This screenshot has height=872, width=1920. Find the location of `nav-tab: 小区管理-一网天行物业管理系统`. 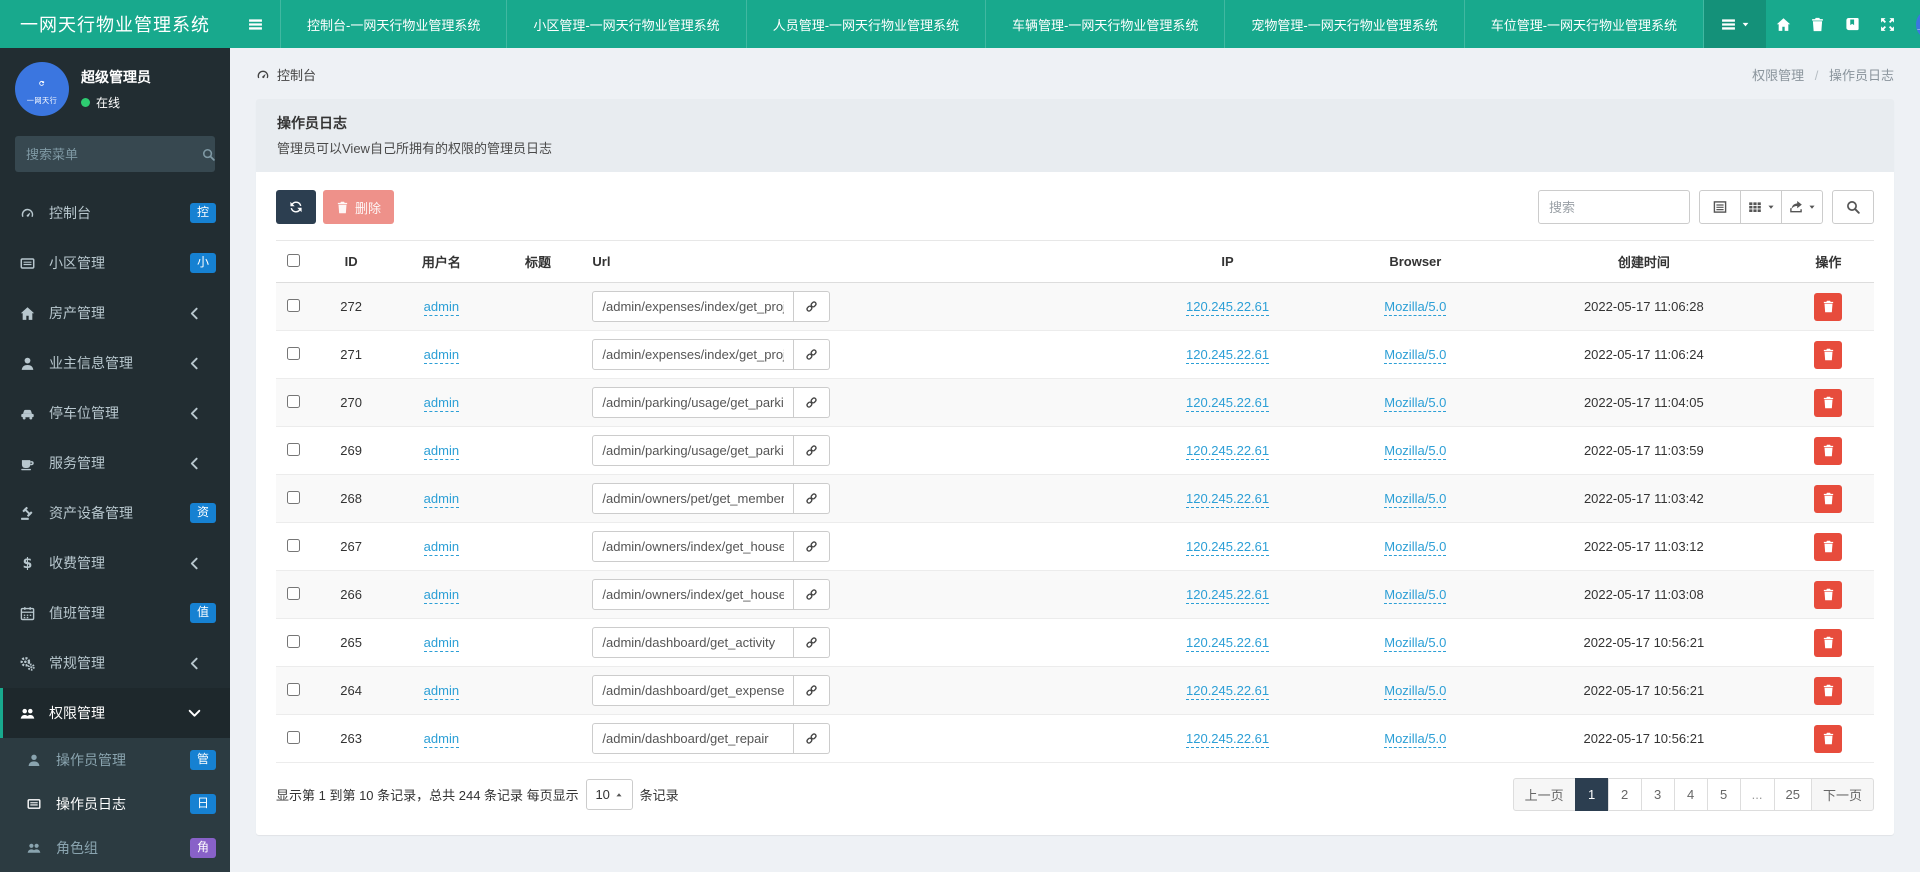

nav-tab: 小区管理-一网天行物业管理系统 is located at coordinates (625, 24).